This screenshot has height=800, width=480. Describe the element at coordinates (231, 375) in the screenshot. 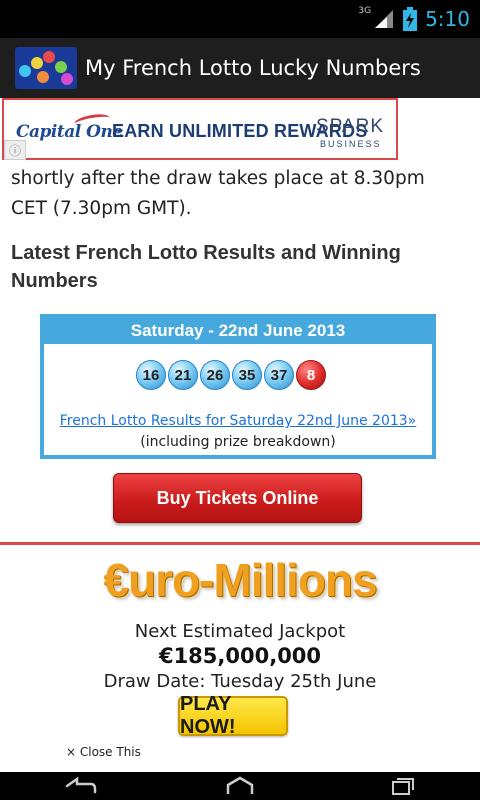

I see `winning-numbers: 16 21 26 35 37 8` at that location.